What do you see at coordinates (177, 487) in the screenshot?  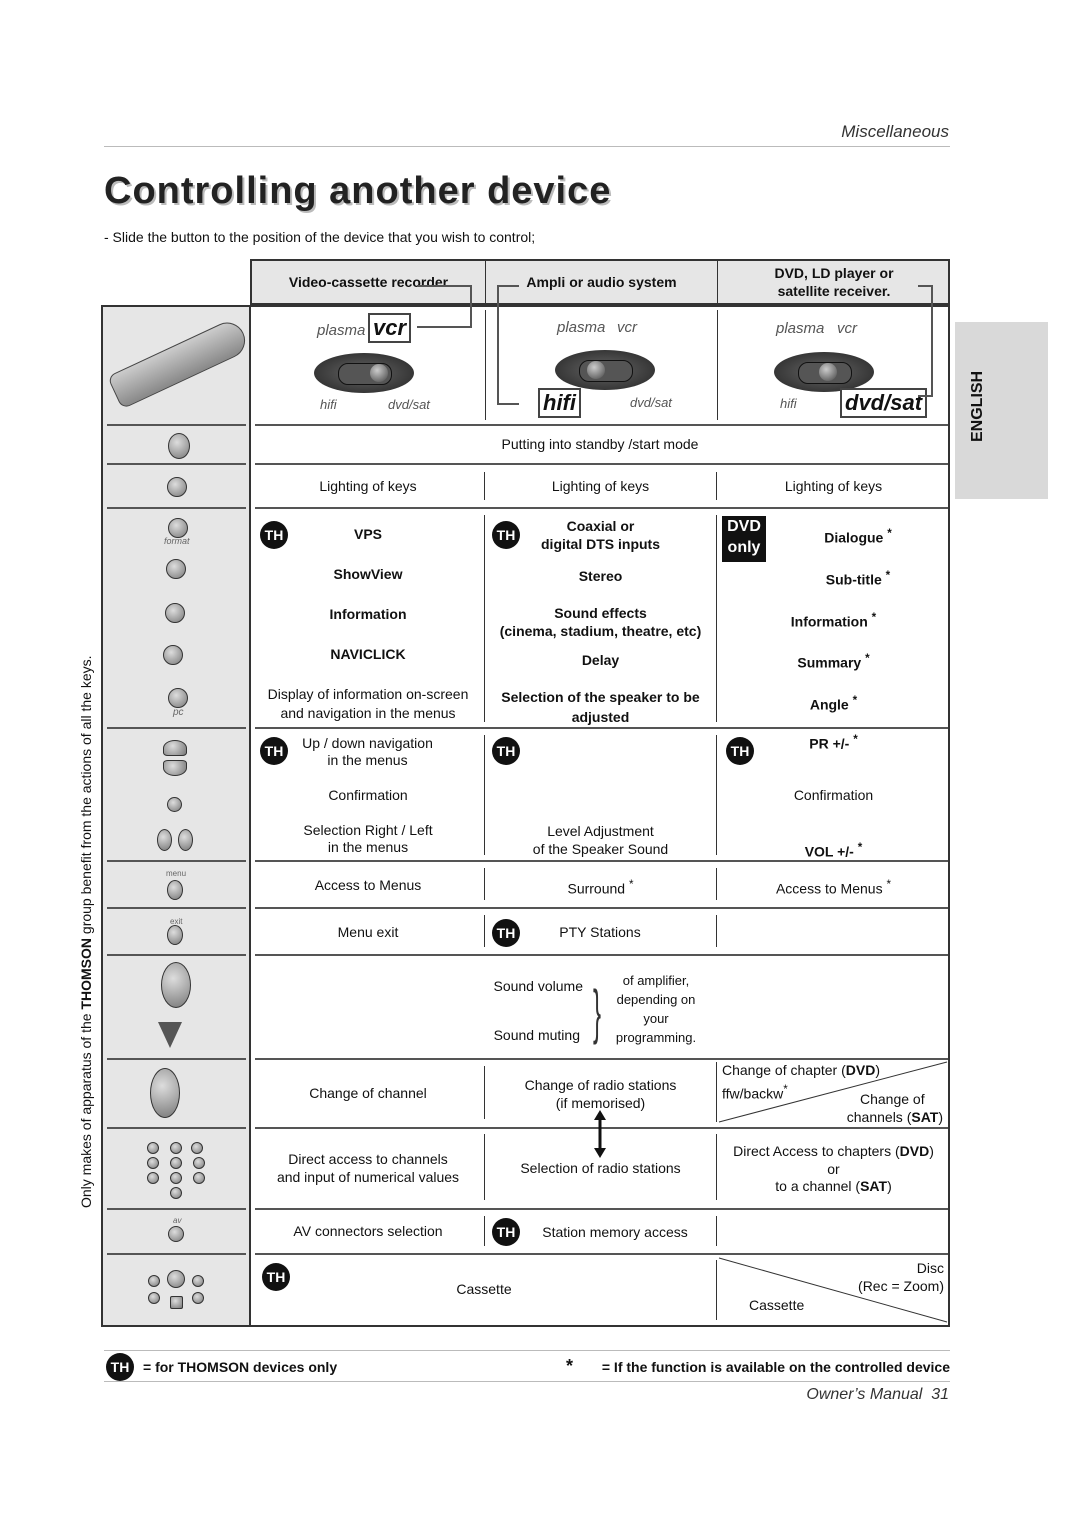 I see `light-key-icon` at bounding box center [177, 487].